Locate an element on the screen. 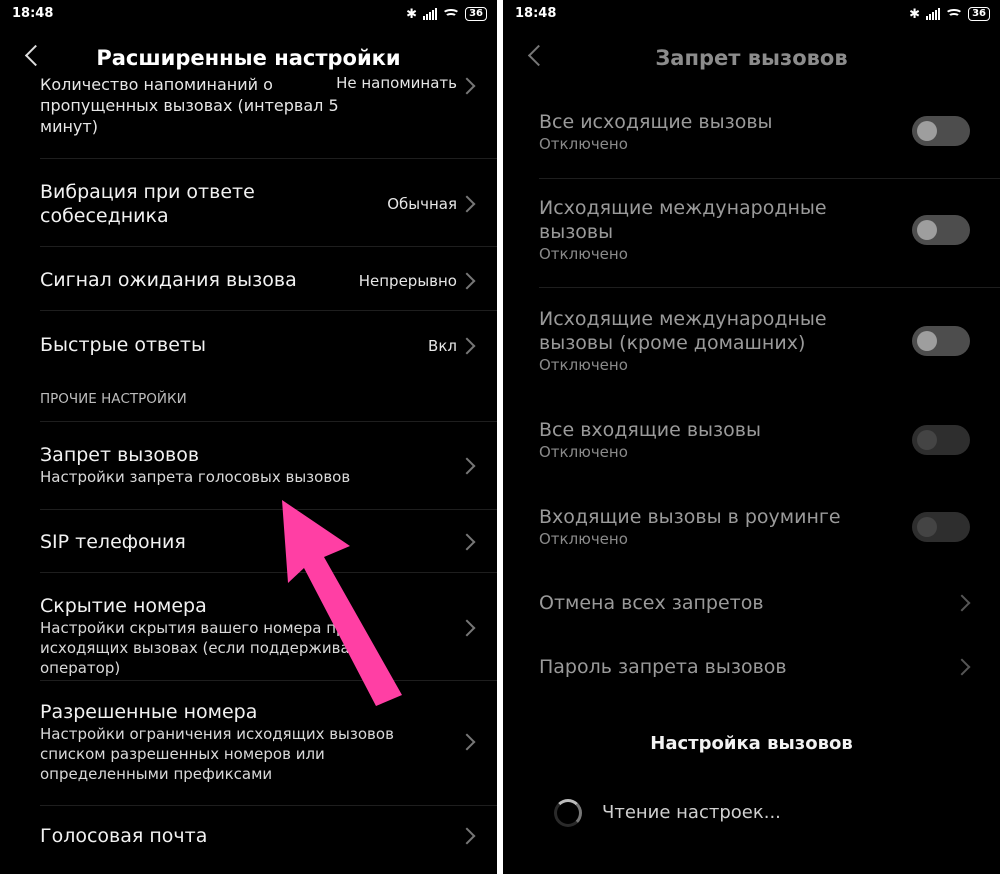  status-time: 18:48 is located at coordinates (536, 13).